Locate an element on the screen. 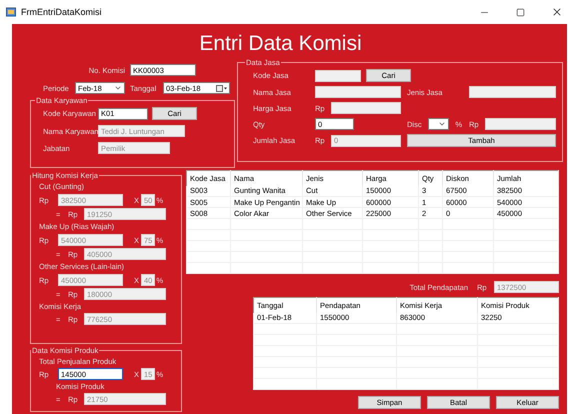 The height and width of the screenshot is (414, 577). form-heading: Entri Data Komisi is located at coordinates (280, 44).